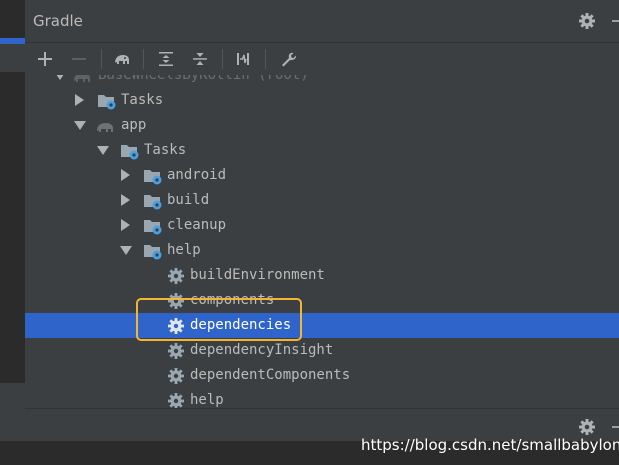 The height and width of the screenshot is (465, 619). Describe the element at coordinates (200, 59) in the screenshot. I see `collapse-all-icon` at that location.